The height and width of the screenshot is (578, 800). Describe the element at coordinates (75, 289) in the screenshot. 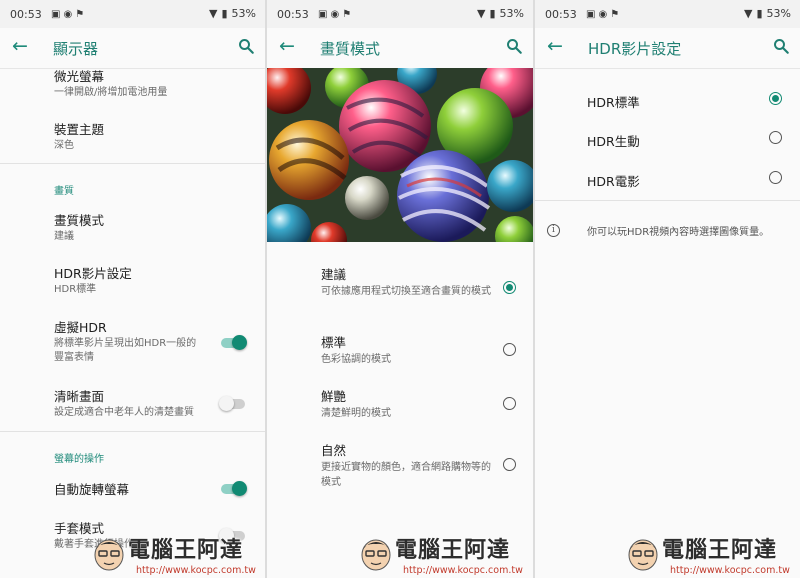

I see `item-summary: HDR標準` at that location.